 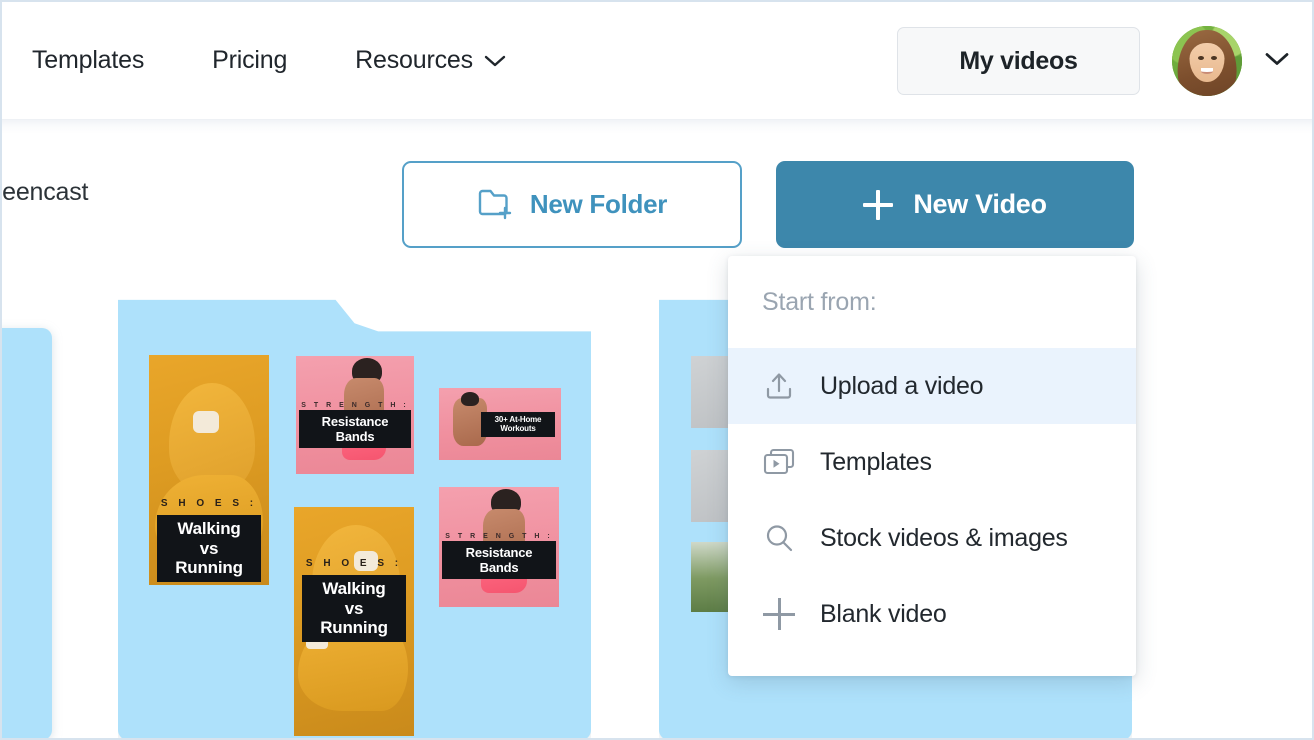 I want to click on menu-item-stock-videos-images: Stock videos & images, so click(x=932, y=538).